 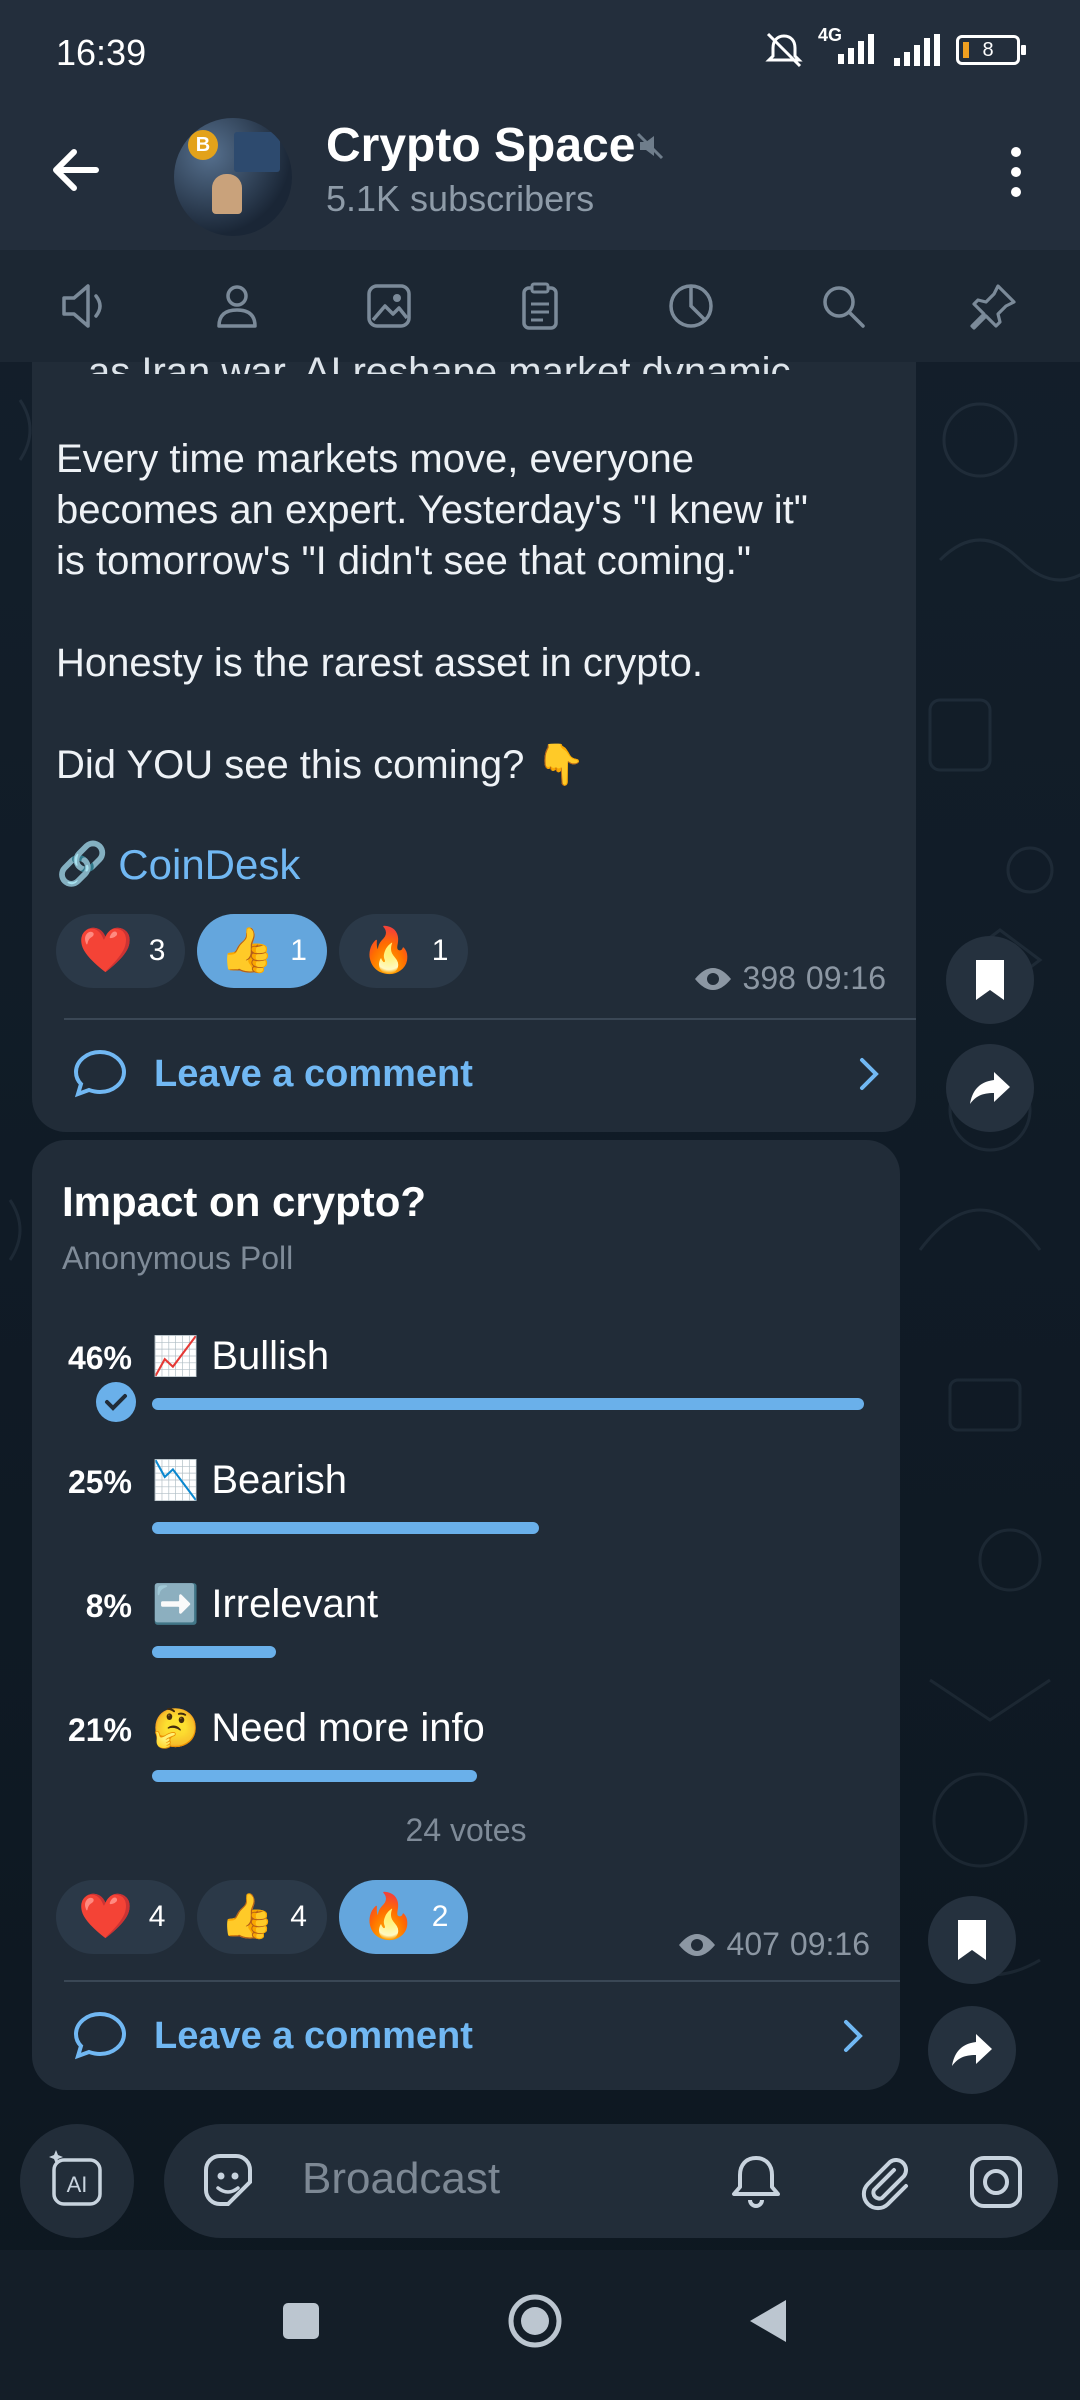 What do you see at coordinates (108, 1606) in the screenshot?
I see `poll-percent: 8%` at bounding box center [108, 1606].